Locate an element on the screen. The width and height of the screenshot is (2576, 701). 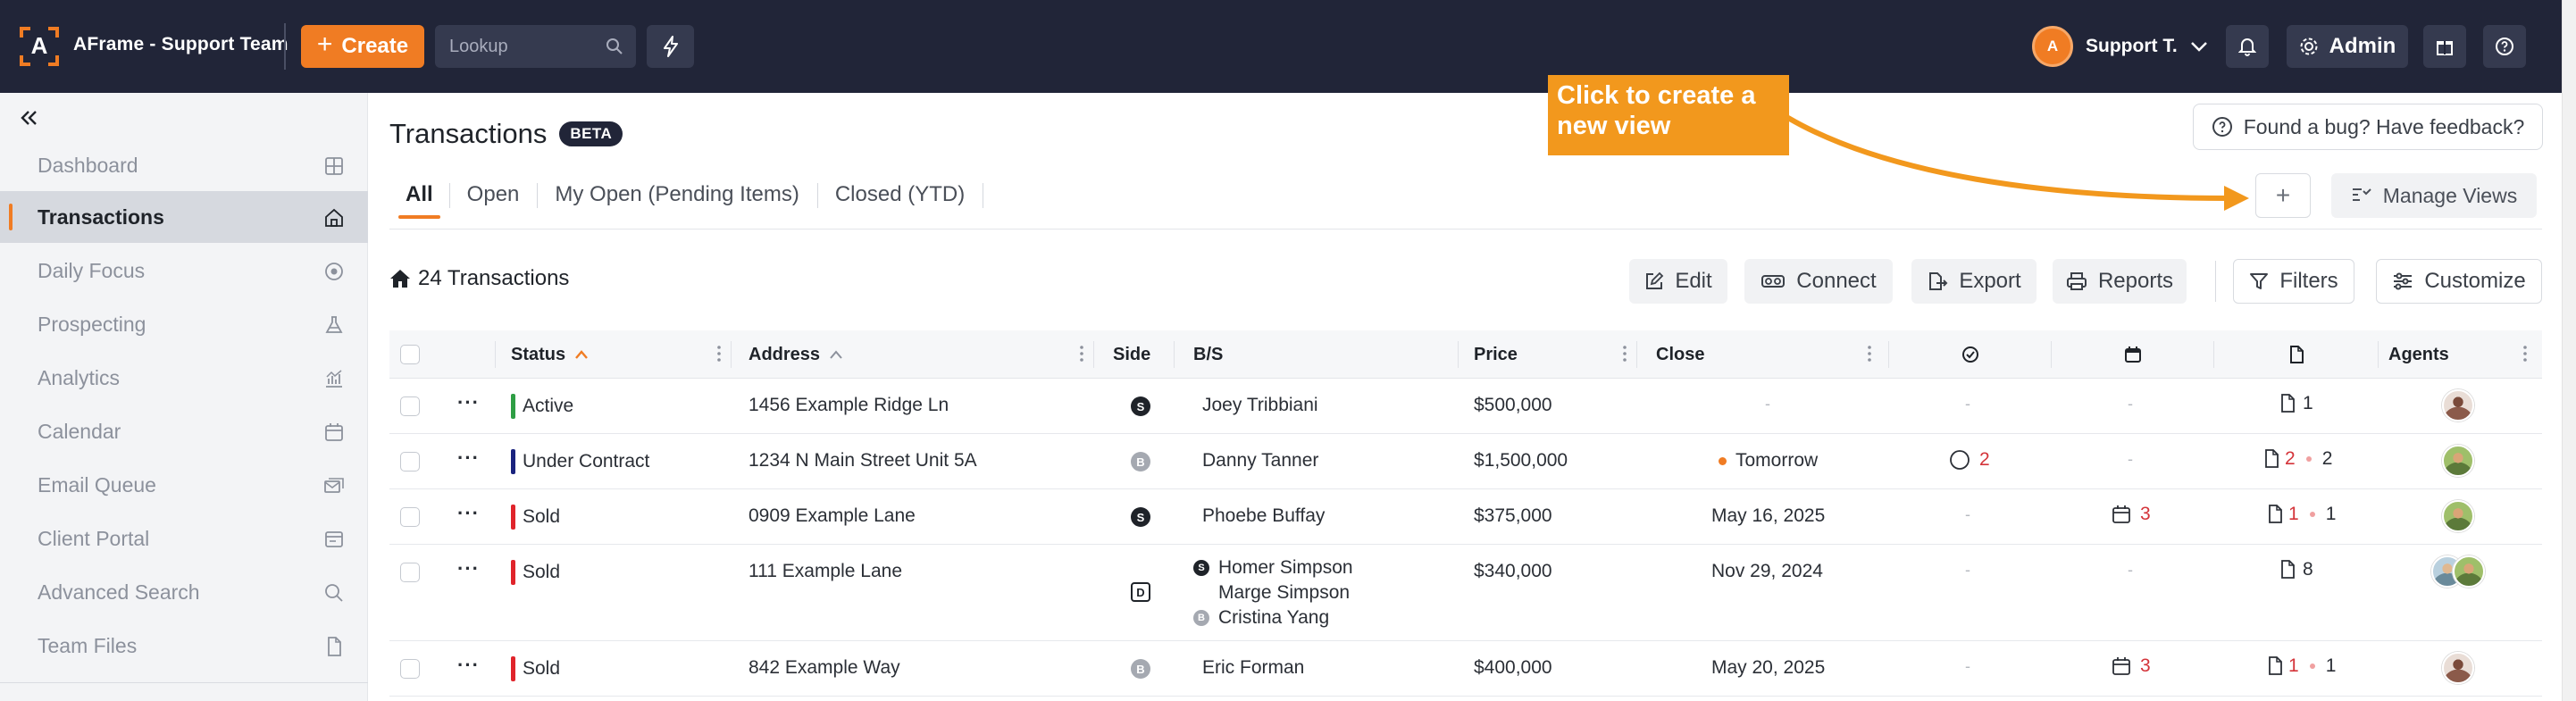
column-header-bs: B/S is located at coordinates (1208, 354).